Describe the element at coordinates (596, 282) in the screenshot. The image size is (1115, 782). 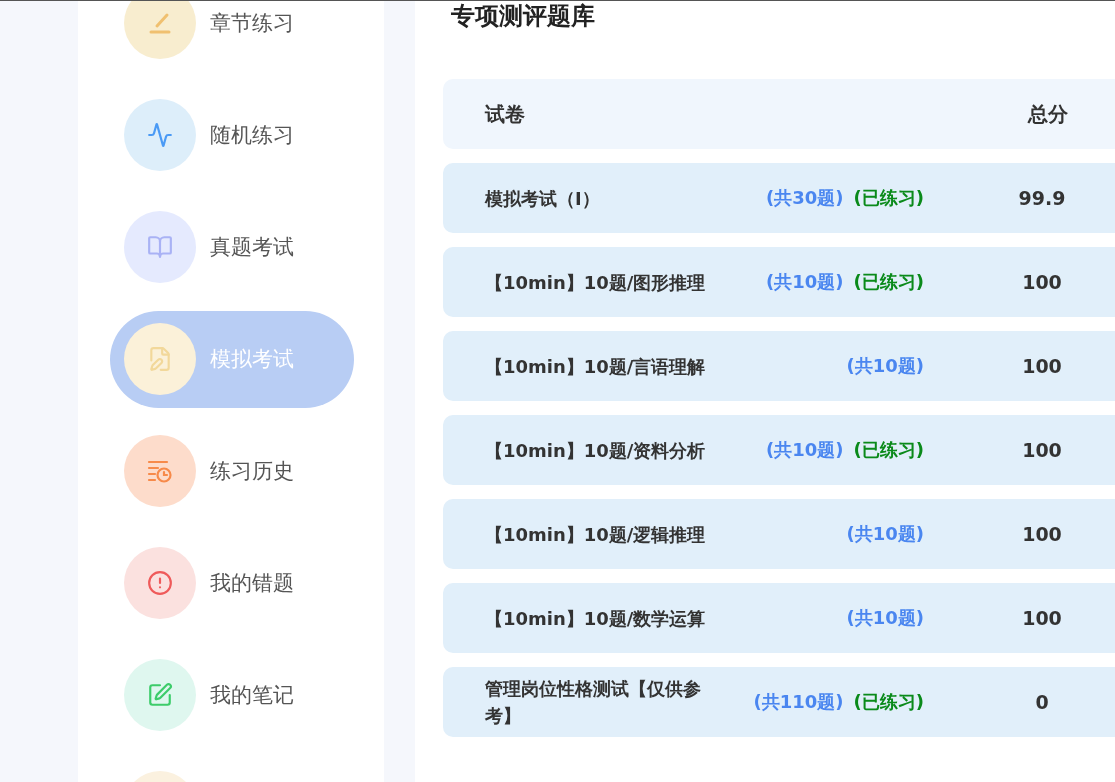
I see `paper-name: 【10min】10题/图形推理` at that location.